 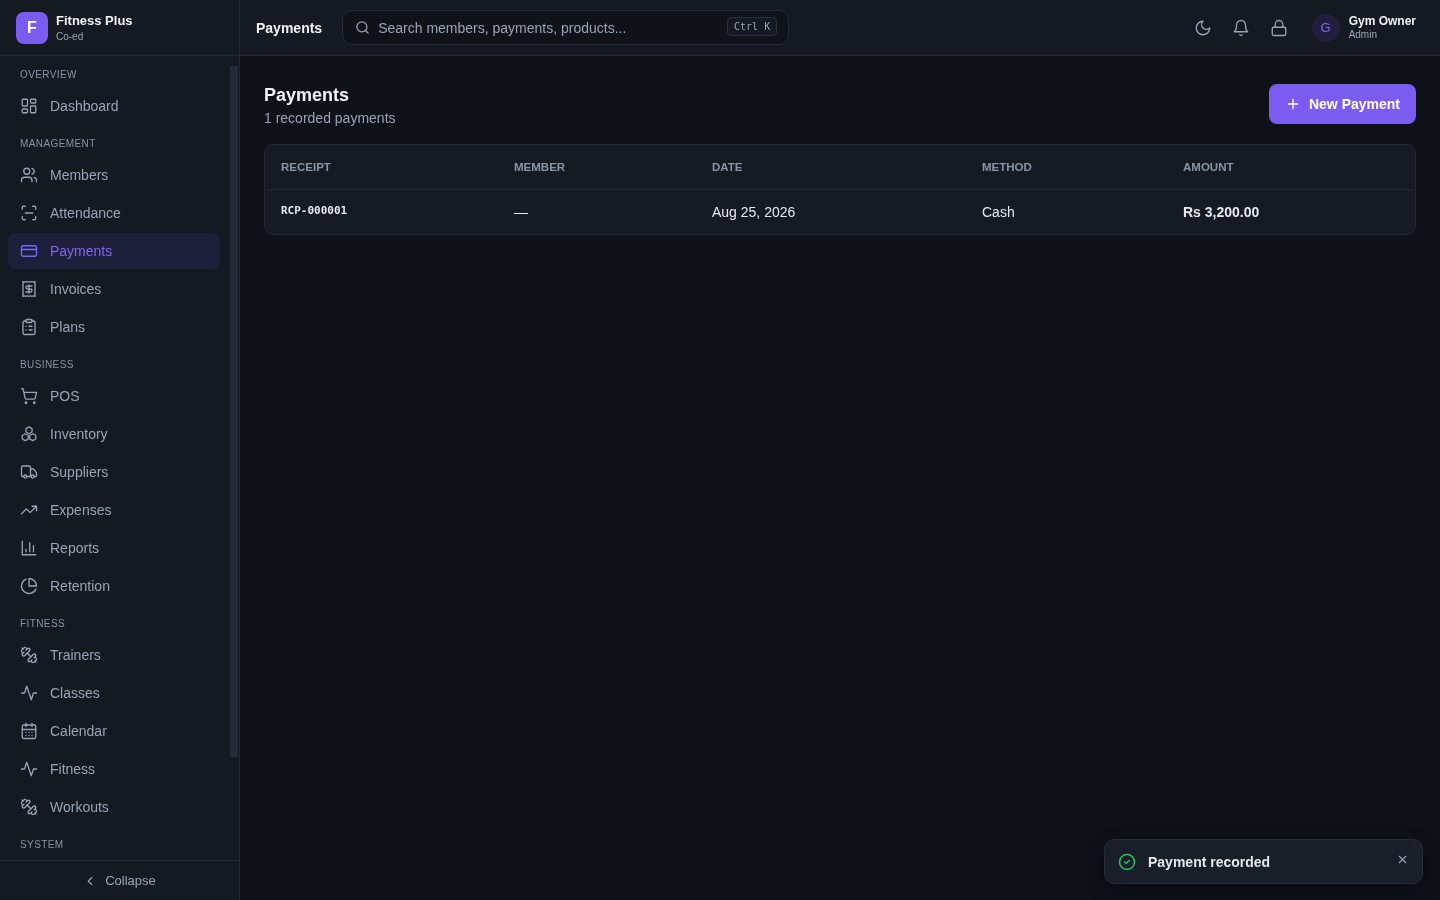 What do you see at coordinates (1325, 27) in the screenshot?
I see `user-avatar: G` at bounding box center [1325, 27].